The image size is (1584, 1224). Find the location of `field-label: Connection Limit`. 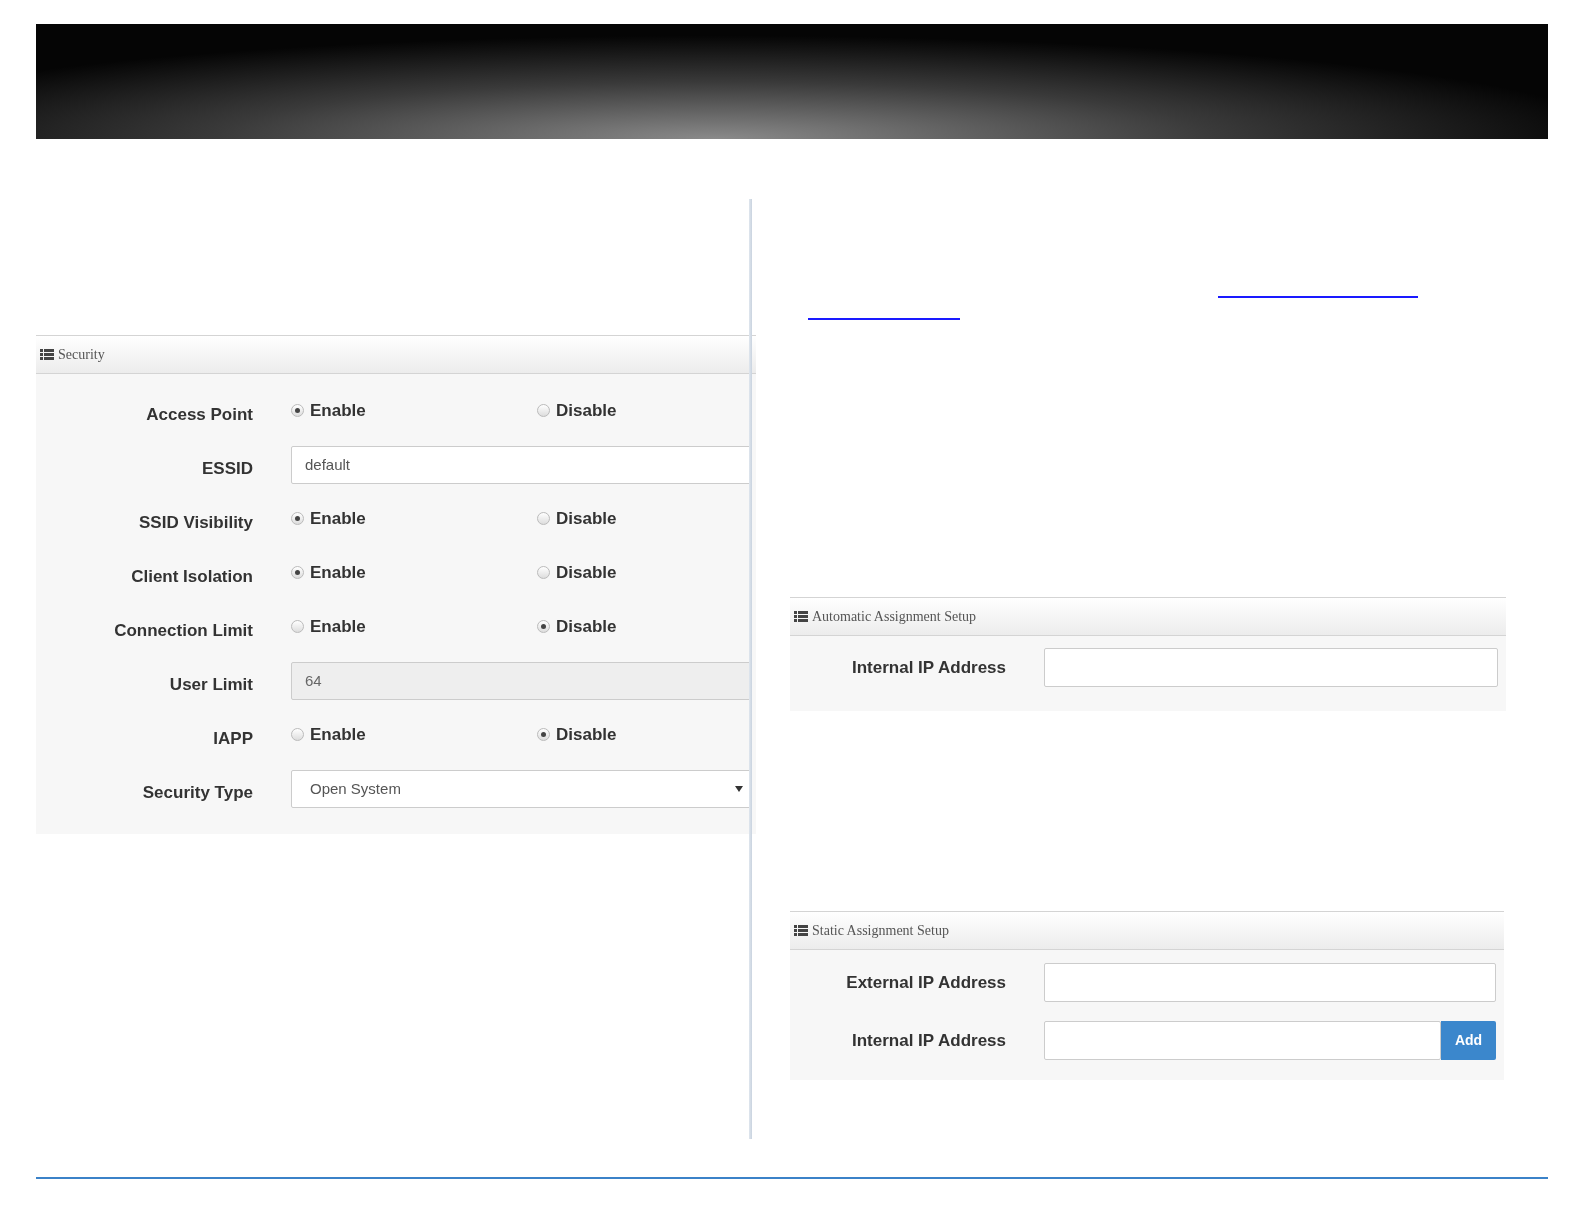

field-label: Connection Limit is located at coordinates (183, 631).